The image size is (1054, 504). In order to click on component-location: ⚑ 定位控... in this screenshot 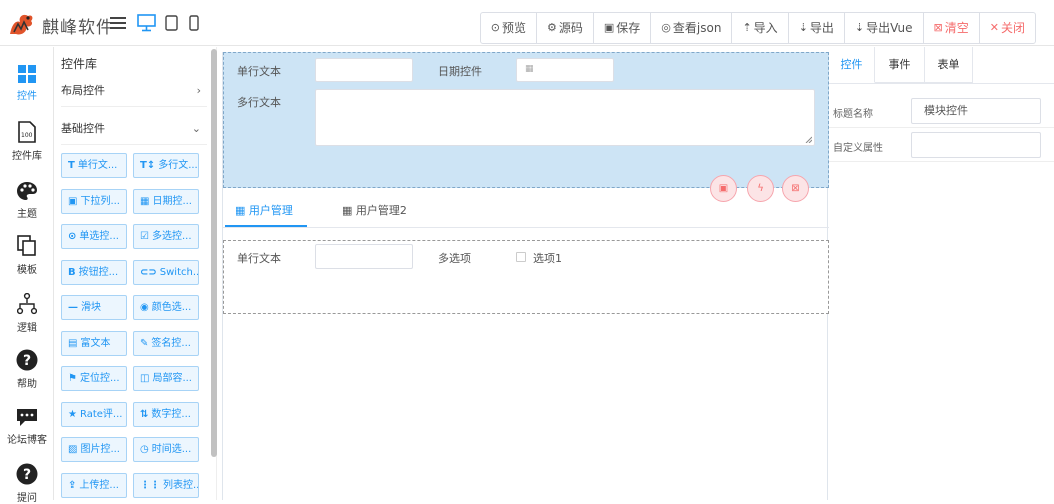, I will do `click(94, 378)`.